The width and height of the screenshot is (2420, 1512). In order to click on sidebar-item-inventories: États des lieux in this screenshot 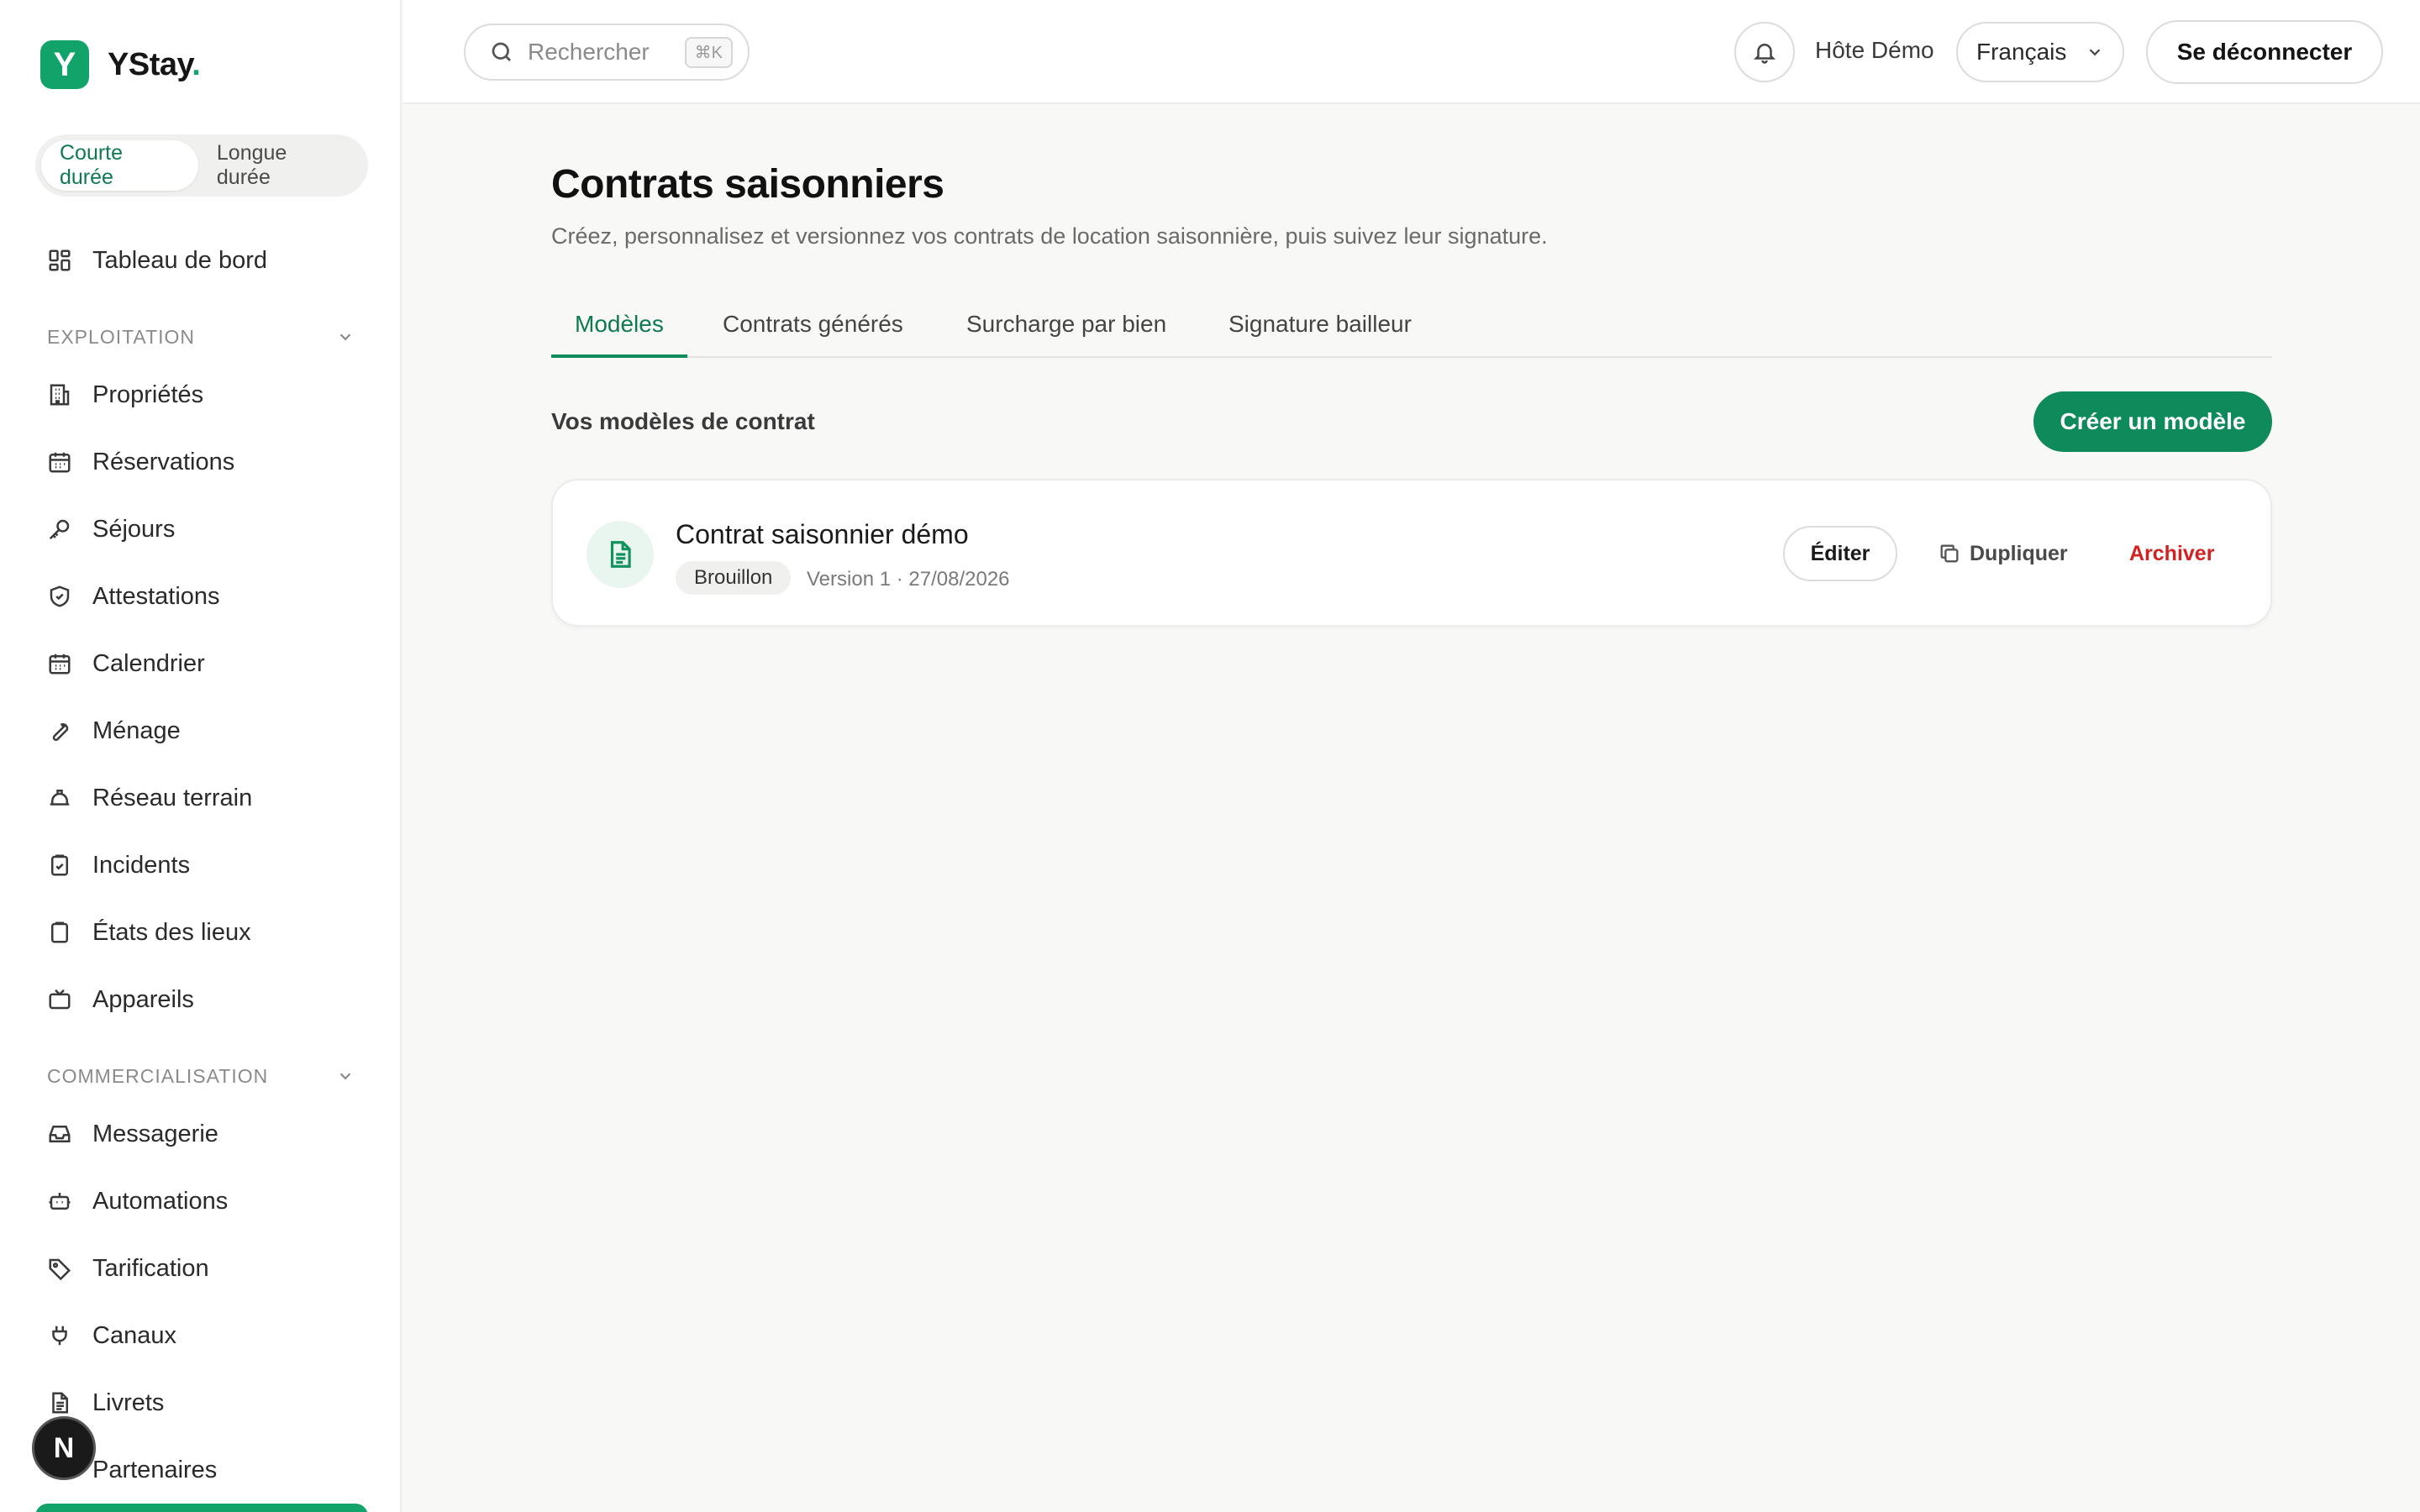, I will do `click(149, 932)`.